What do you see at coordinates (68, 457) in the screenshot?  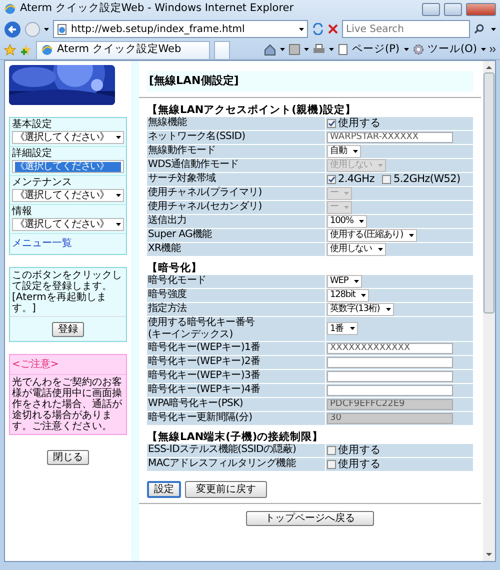 I see `close-page-button: 閉じる` at bounding box center [68, 457].